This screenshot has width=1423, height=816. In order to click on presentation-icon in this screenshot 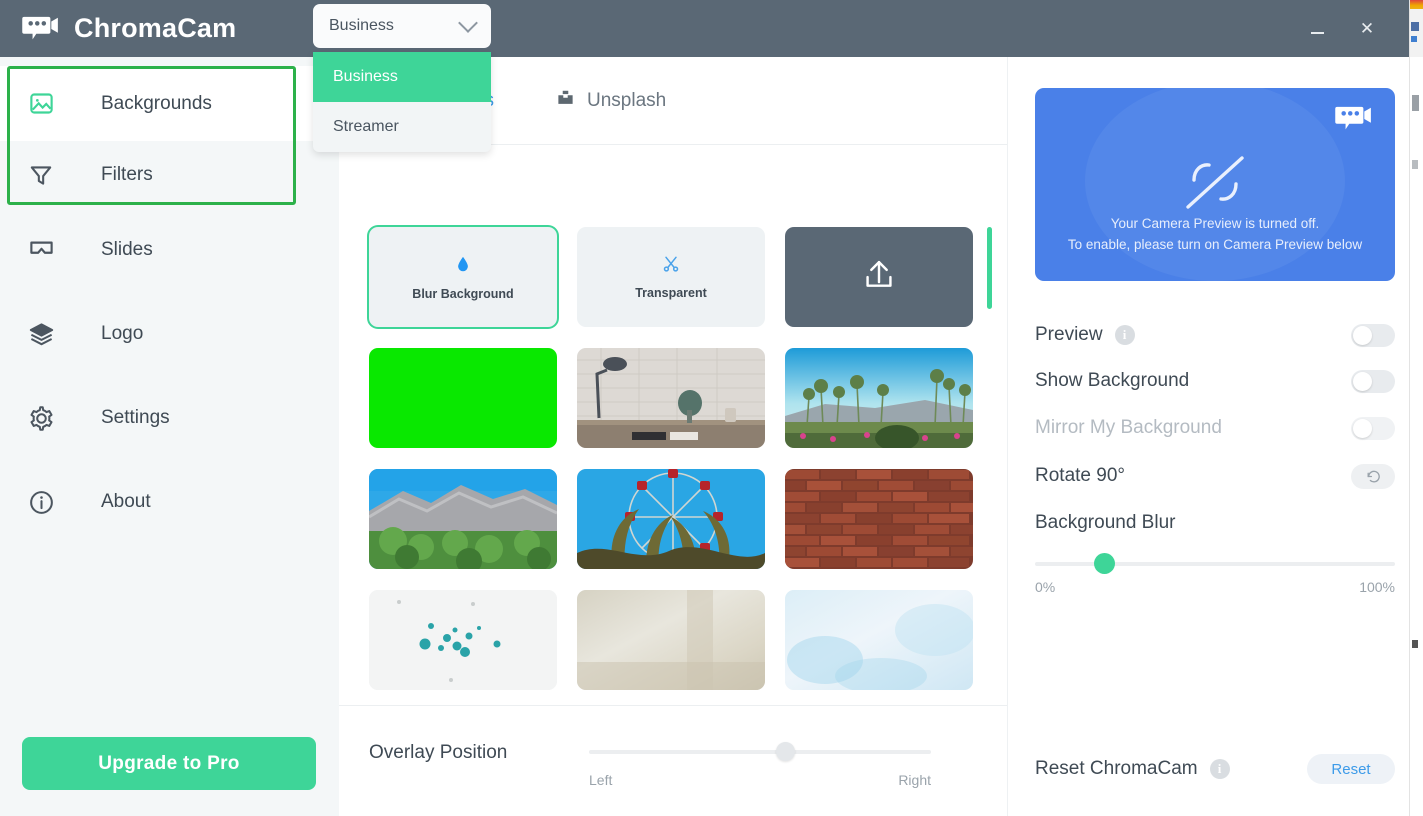, I will do `click(41, 250)`.